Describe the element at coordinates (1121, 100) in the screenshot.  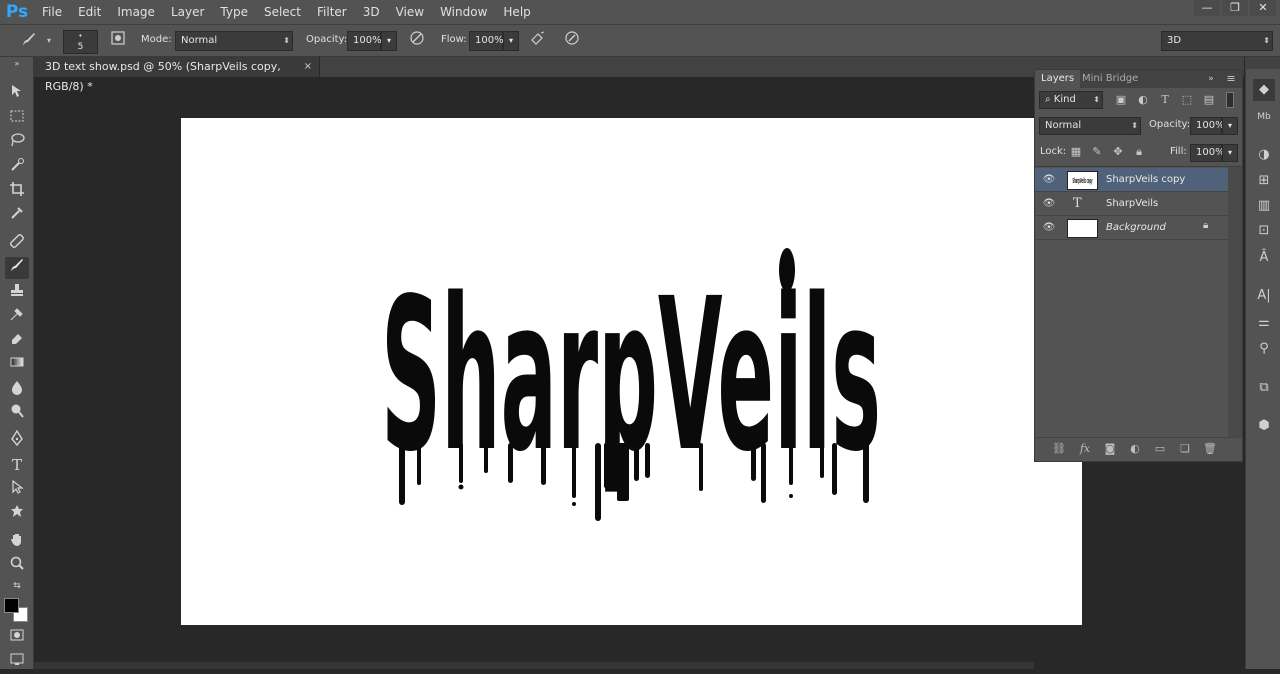
I see `filter-pixel-icon: ▣` at that location.